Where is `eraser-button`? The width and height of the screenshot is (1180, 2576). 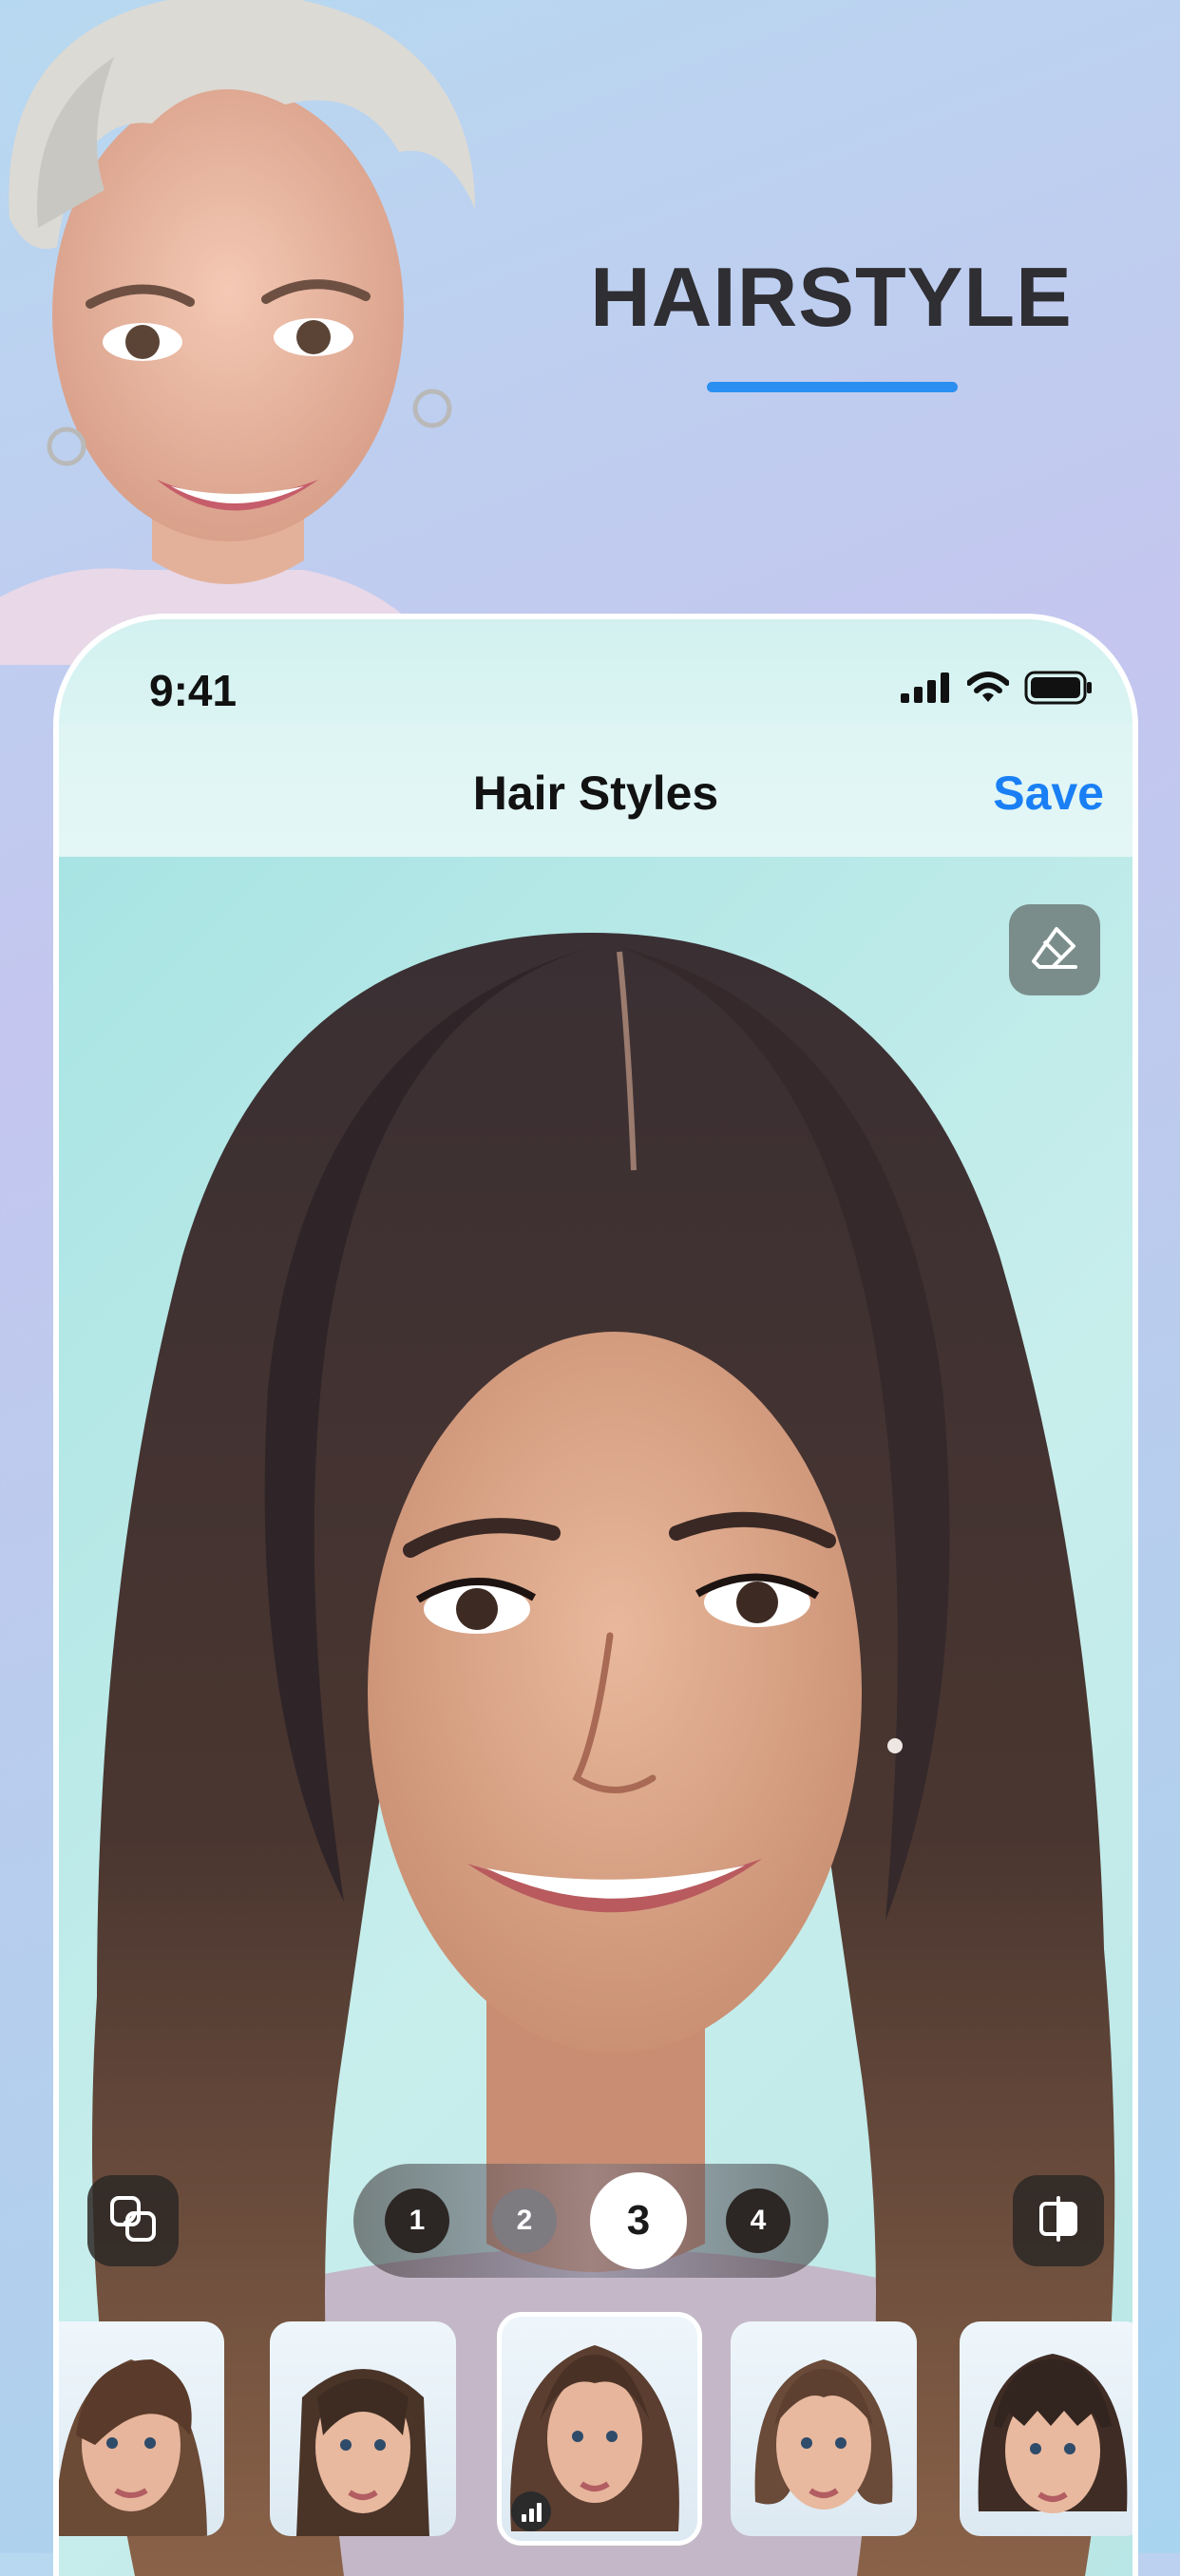 eraser-button is located at coordinates (1054, 949).